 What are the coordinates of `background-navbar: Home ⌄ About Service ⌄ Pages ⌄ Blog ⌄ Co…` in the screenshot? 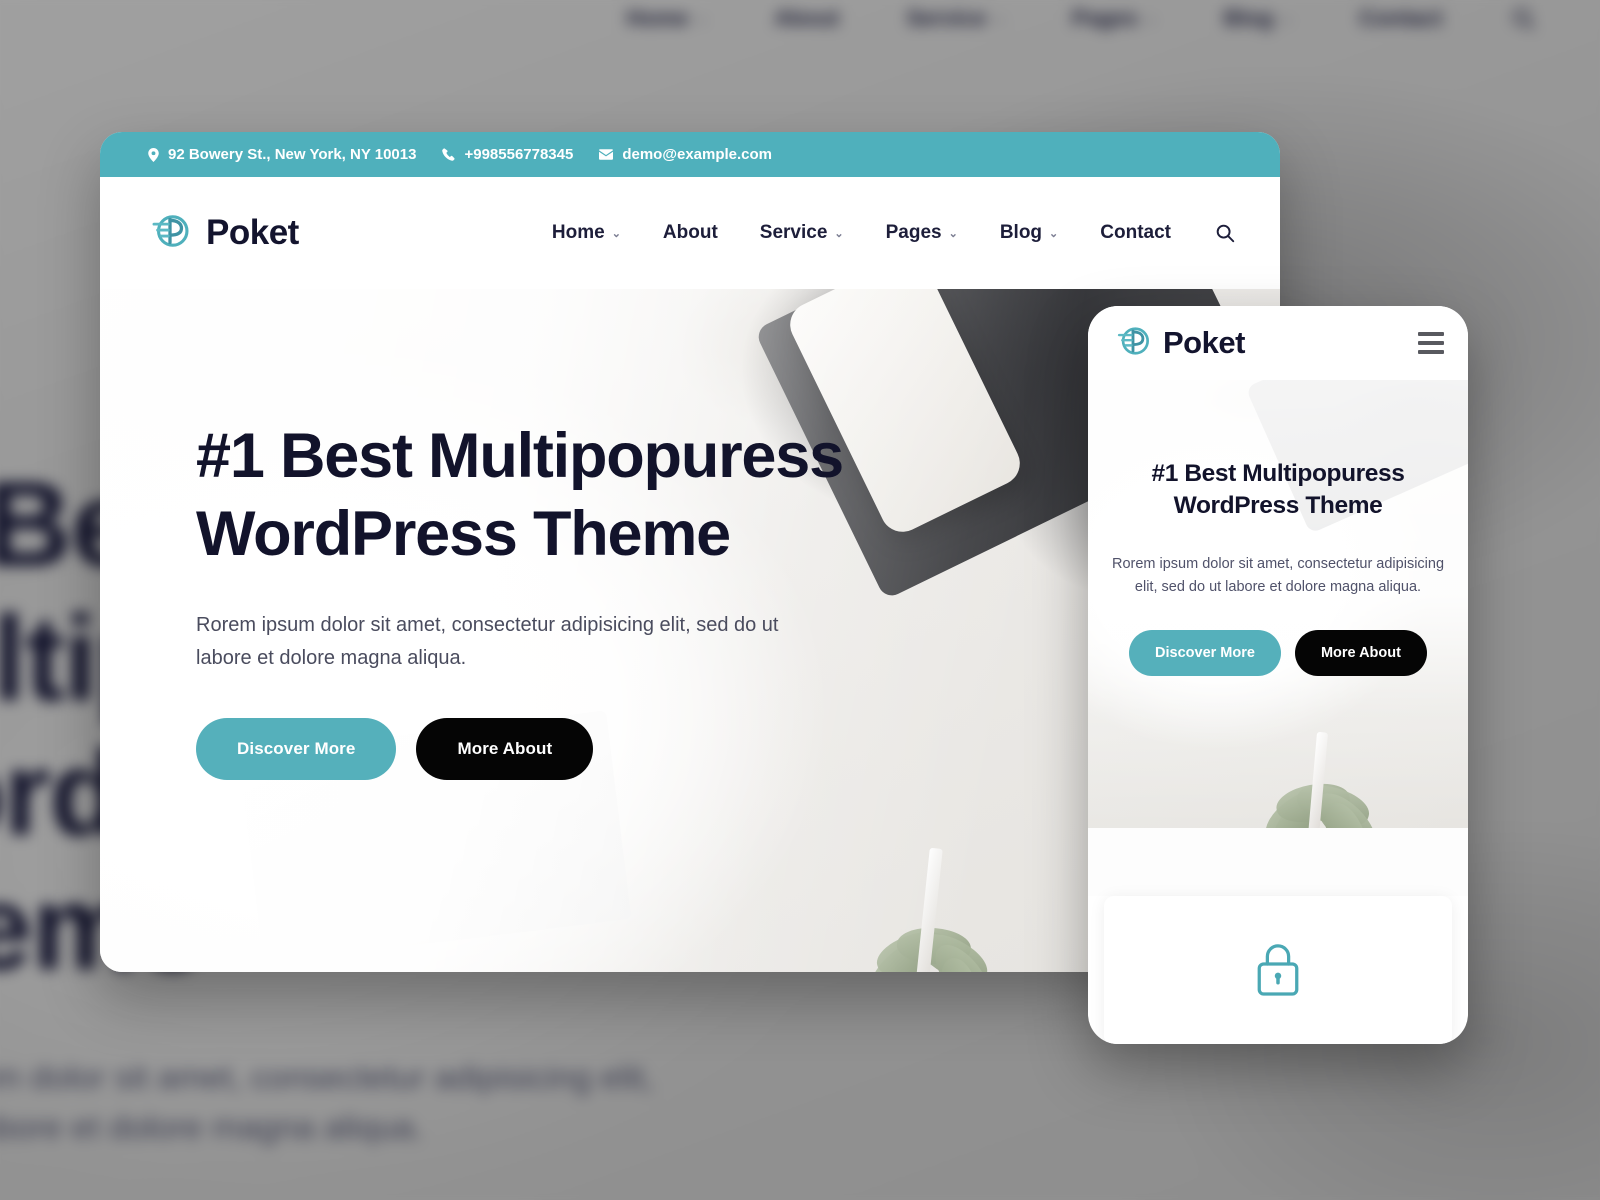 It's located at (800, 24).